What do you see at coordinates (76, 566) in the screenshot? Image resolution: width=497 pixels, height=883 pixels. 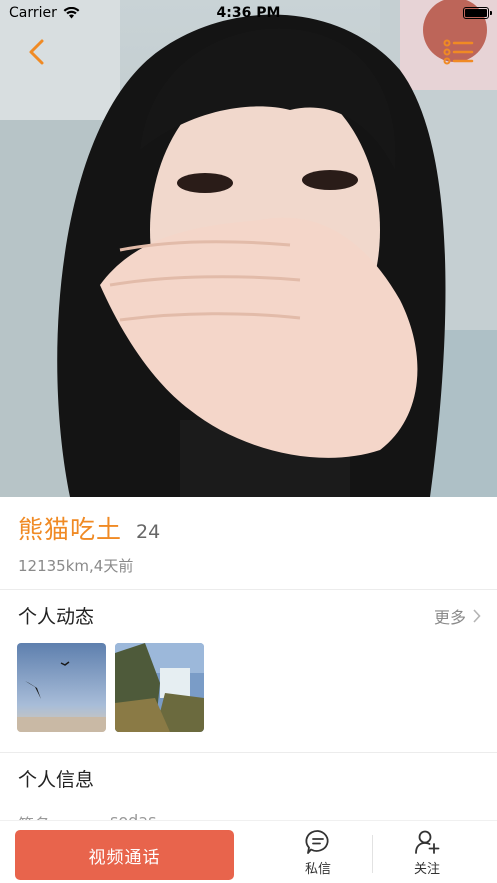 I see `distance-time: 12135km,4天前` at bounding box center [76, 566].